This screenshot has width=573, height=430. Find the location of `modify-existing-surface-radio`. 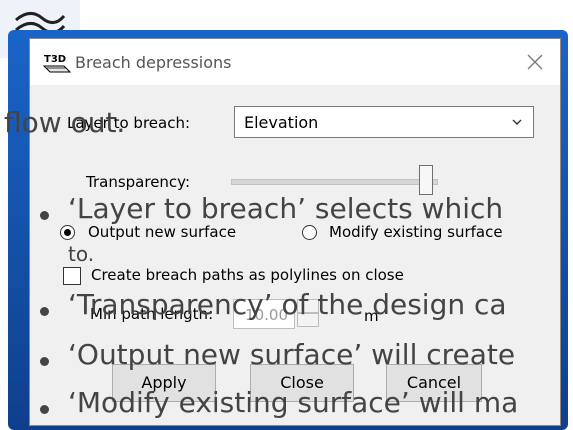

modify-existing-surface-radio is located at coordinates (309, 232).